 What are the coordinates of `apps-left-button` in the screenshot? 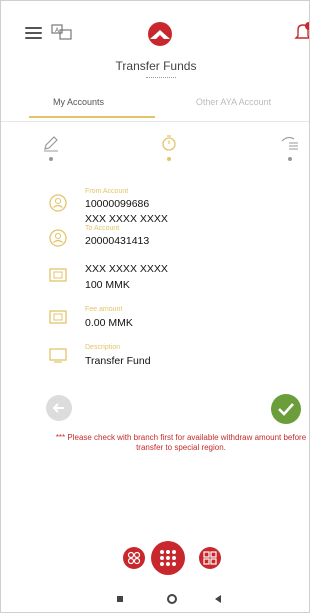 It's located at (134, 558).